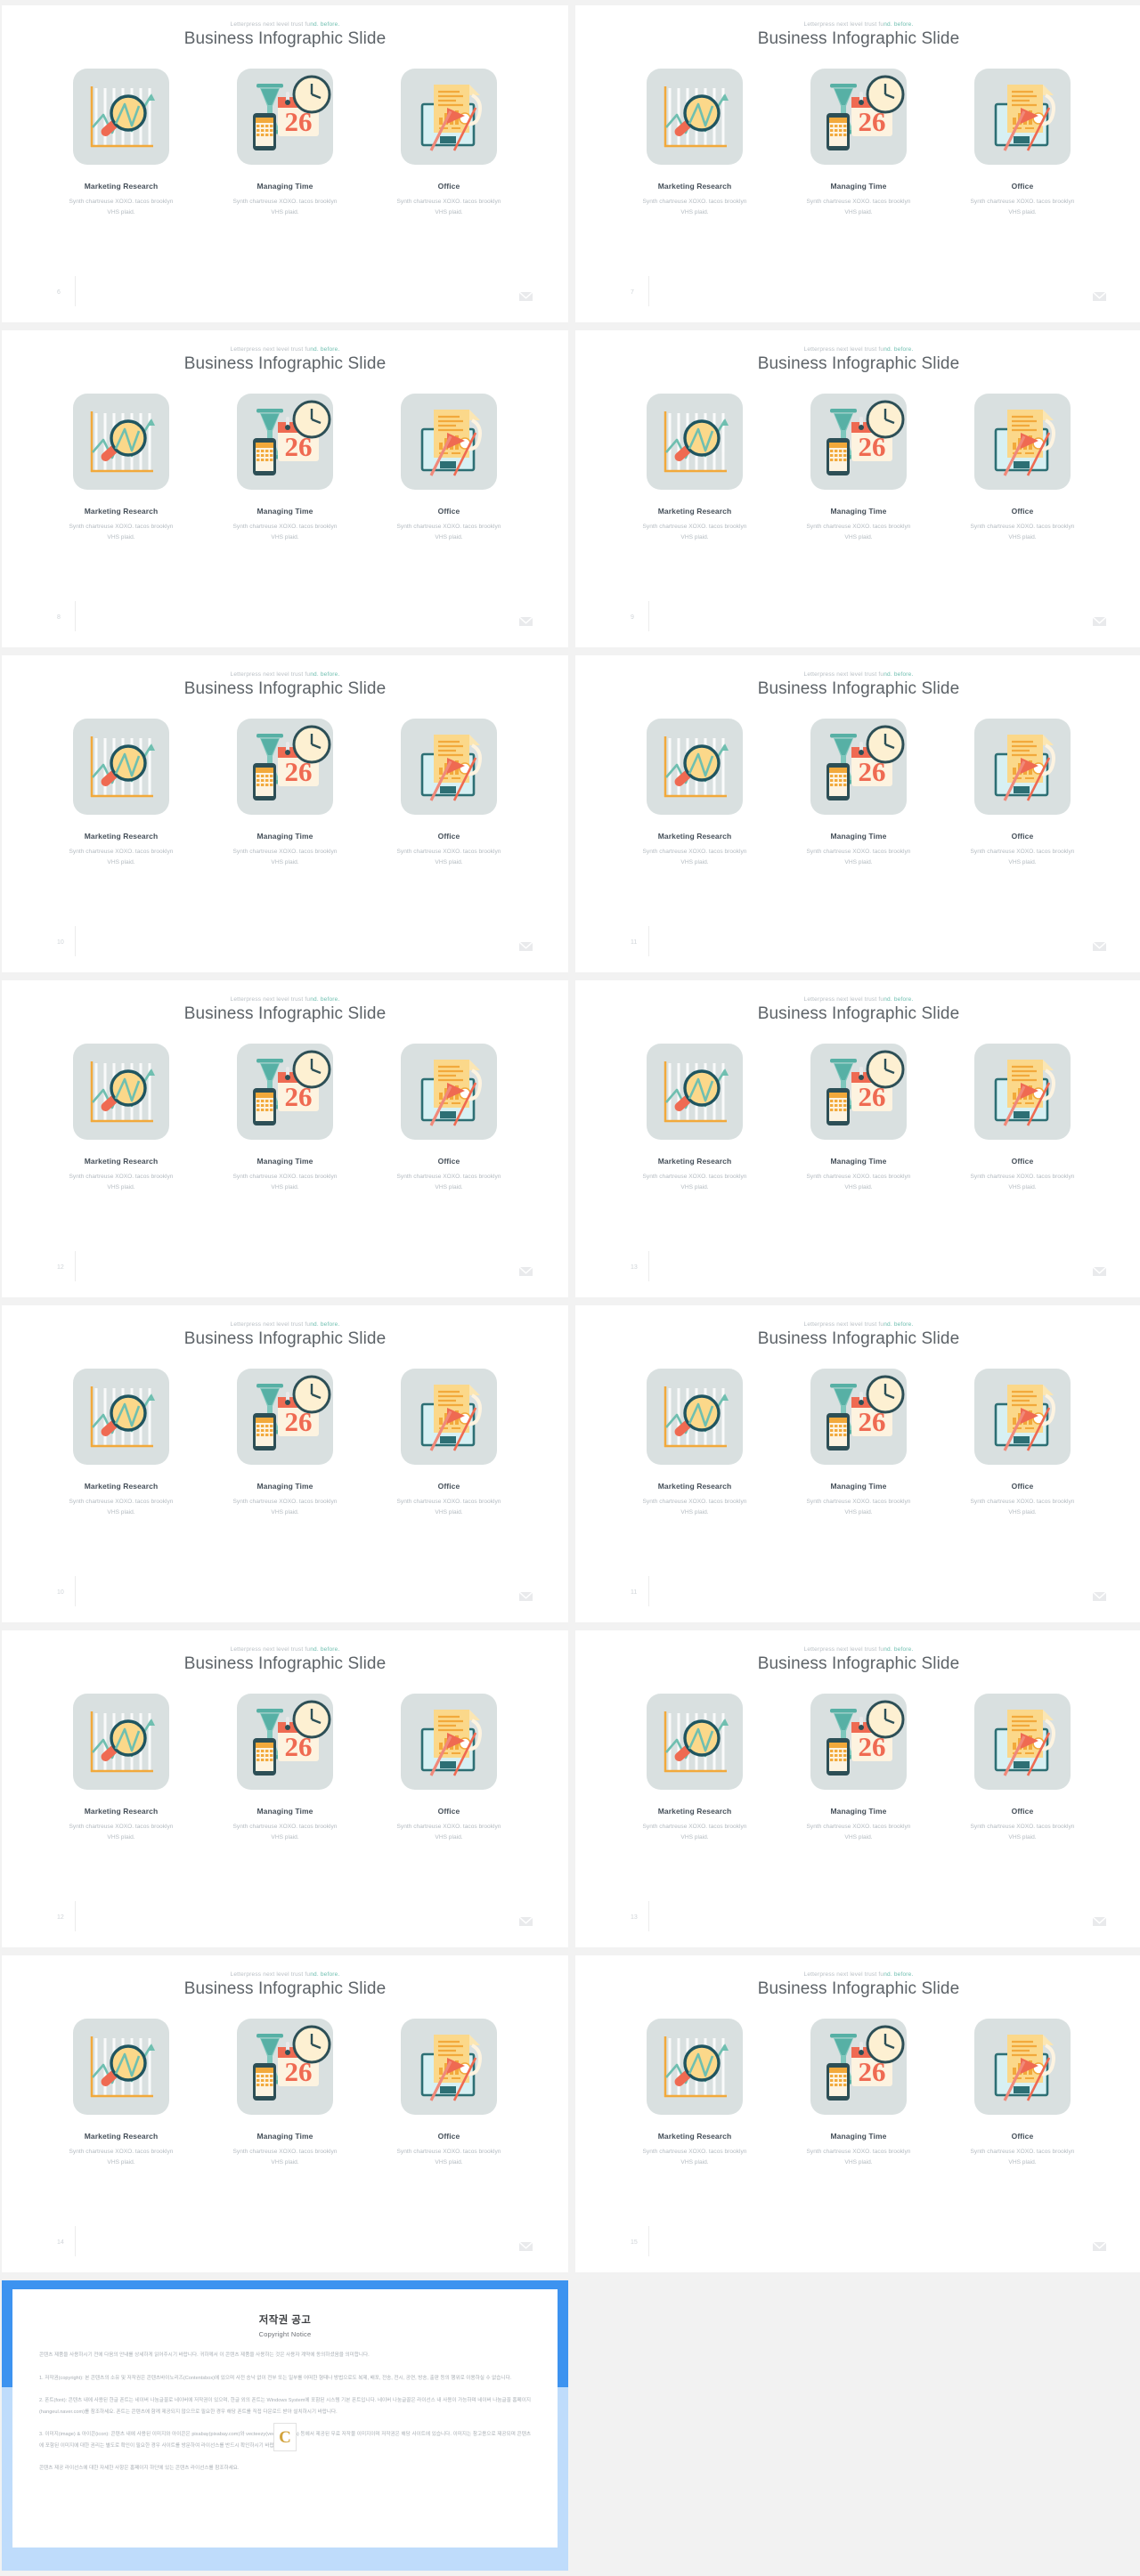  Describe the element at coordinates (448, 1486) in the screenshot. I see `card-title: Office` at that location.